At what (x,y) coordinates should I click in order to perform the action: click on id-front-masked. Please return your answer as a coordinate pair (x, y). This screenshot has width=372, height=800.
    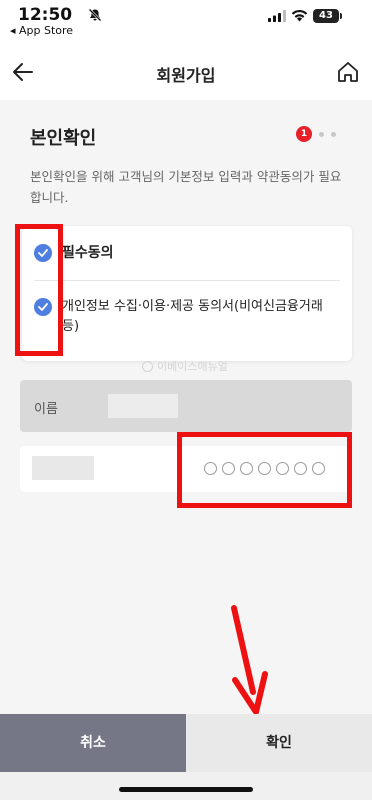
    Looking at the image, I should click on (63, 468).